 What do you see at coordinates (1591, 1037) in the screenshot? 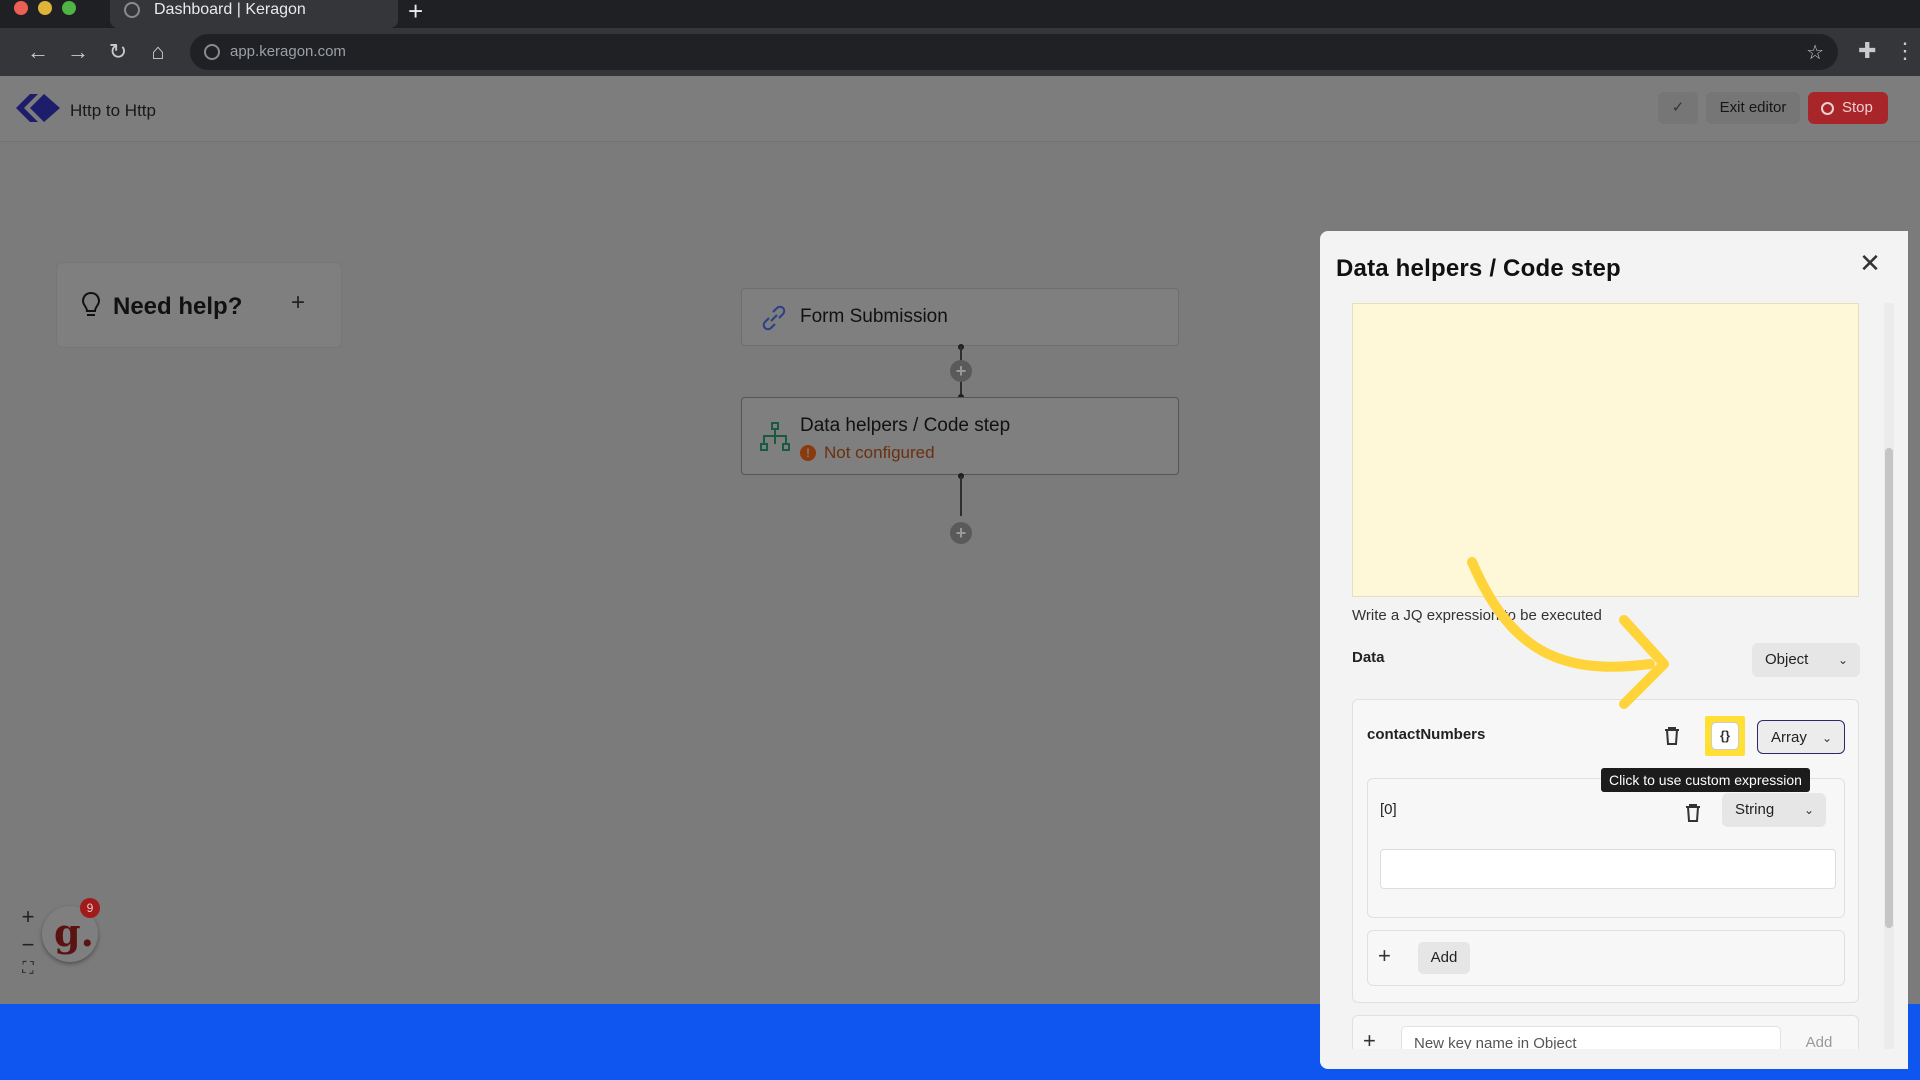
I see `new-key-input` at bounding box center [1591, 1037].